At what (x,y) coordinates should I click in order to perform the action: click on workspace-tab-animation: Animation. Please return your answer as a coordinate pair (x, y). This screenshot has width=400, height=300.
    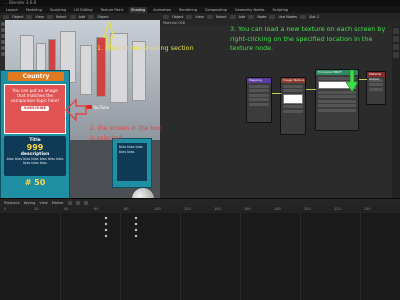
    Looking at the image, I should click on (162, 10).